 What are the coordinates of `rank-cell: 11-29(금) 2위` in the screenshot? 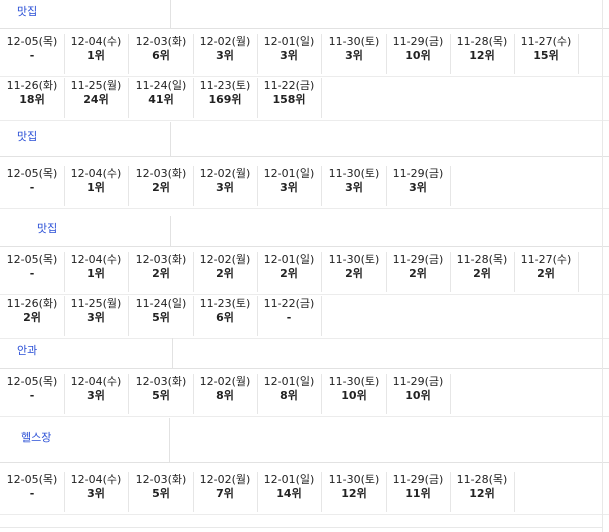 It's located at (418, 272).